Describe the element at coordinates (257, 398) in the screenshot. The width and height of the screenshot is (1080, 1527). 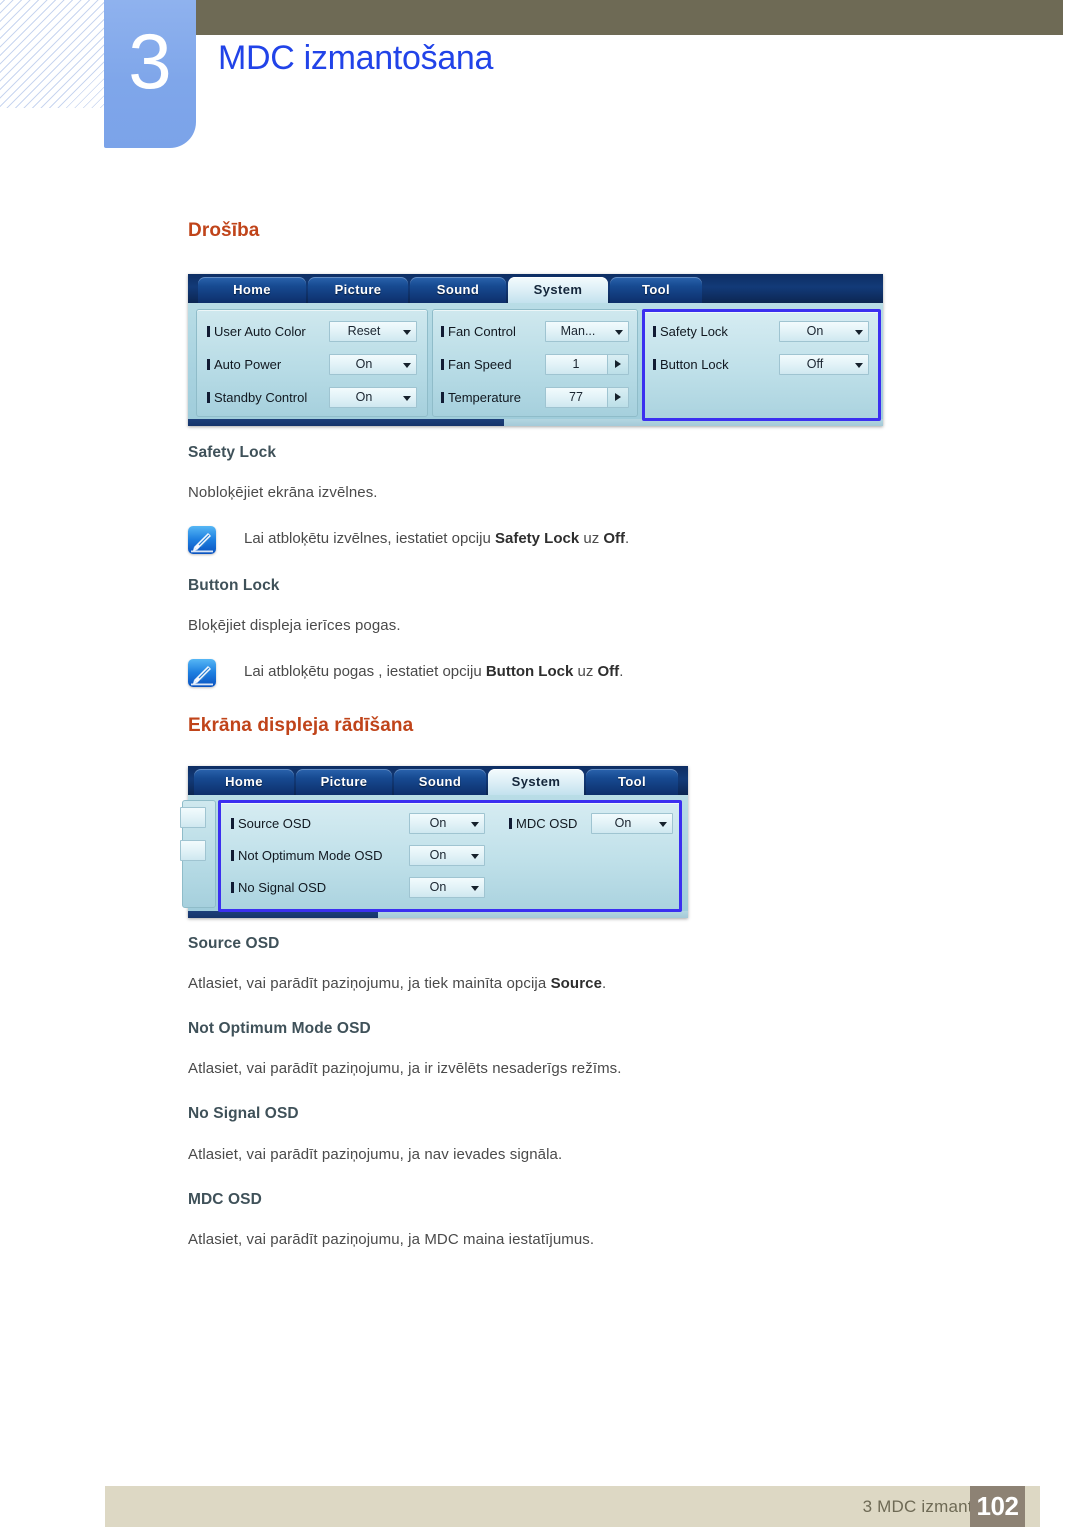
I see `osd-label-standby-control: Standby Control` at that location.